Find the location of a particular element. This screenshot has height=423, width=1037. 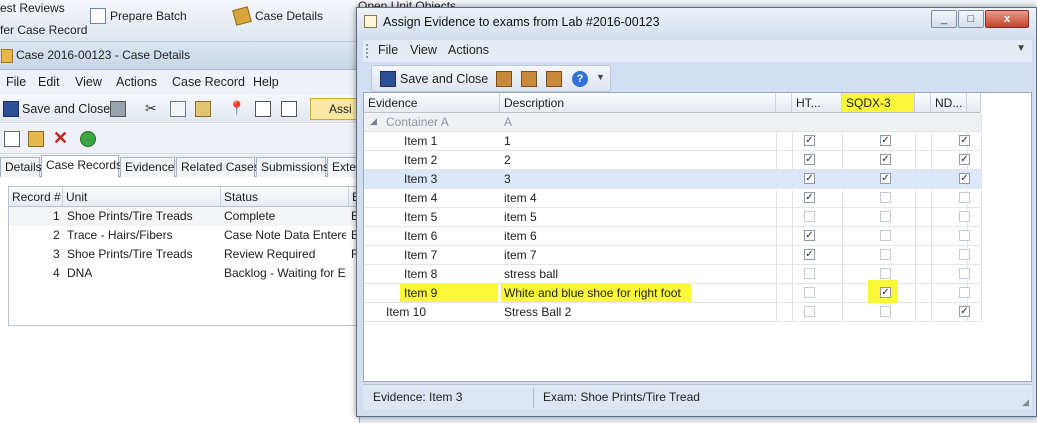

case-menu-view: View is located at coordinates (88, 82).